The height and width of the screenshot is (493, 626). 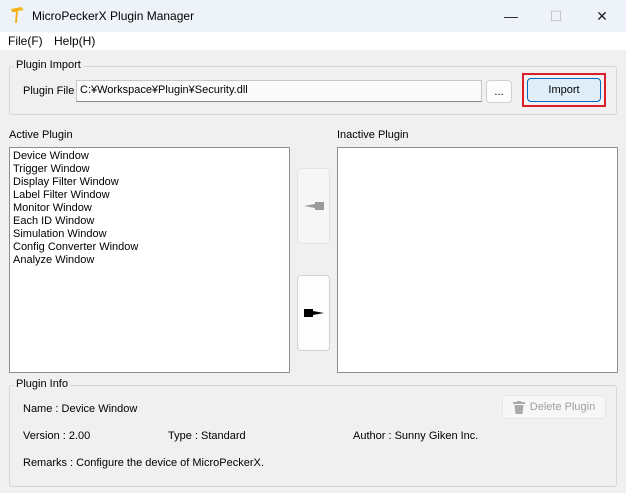 I want to click on inactive-plugin-label: Inactive Plugin, so click(x=373, y=135).